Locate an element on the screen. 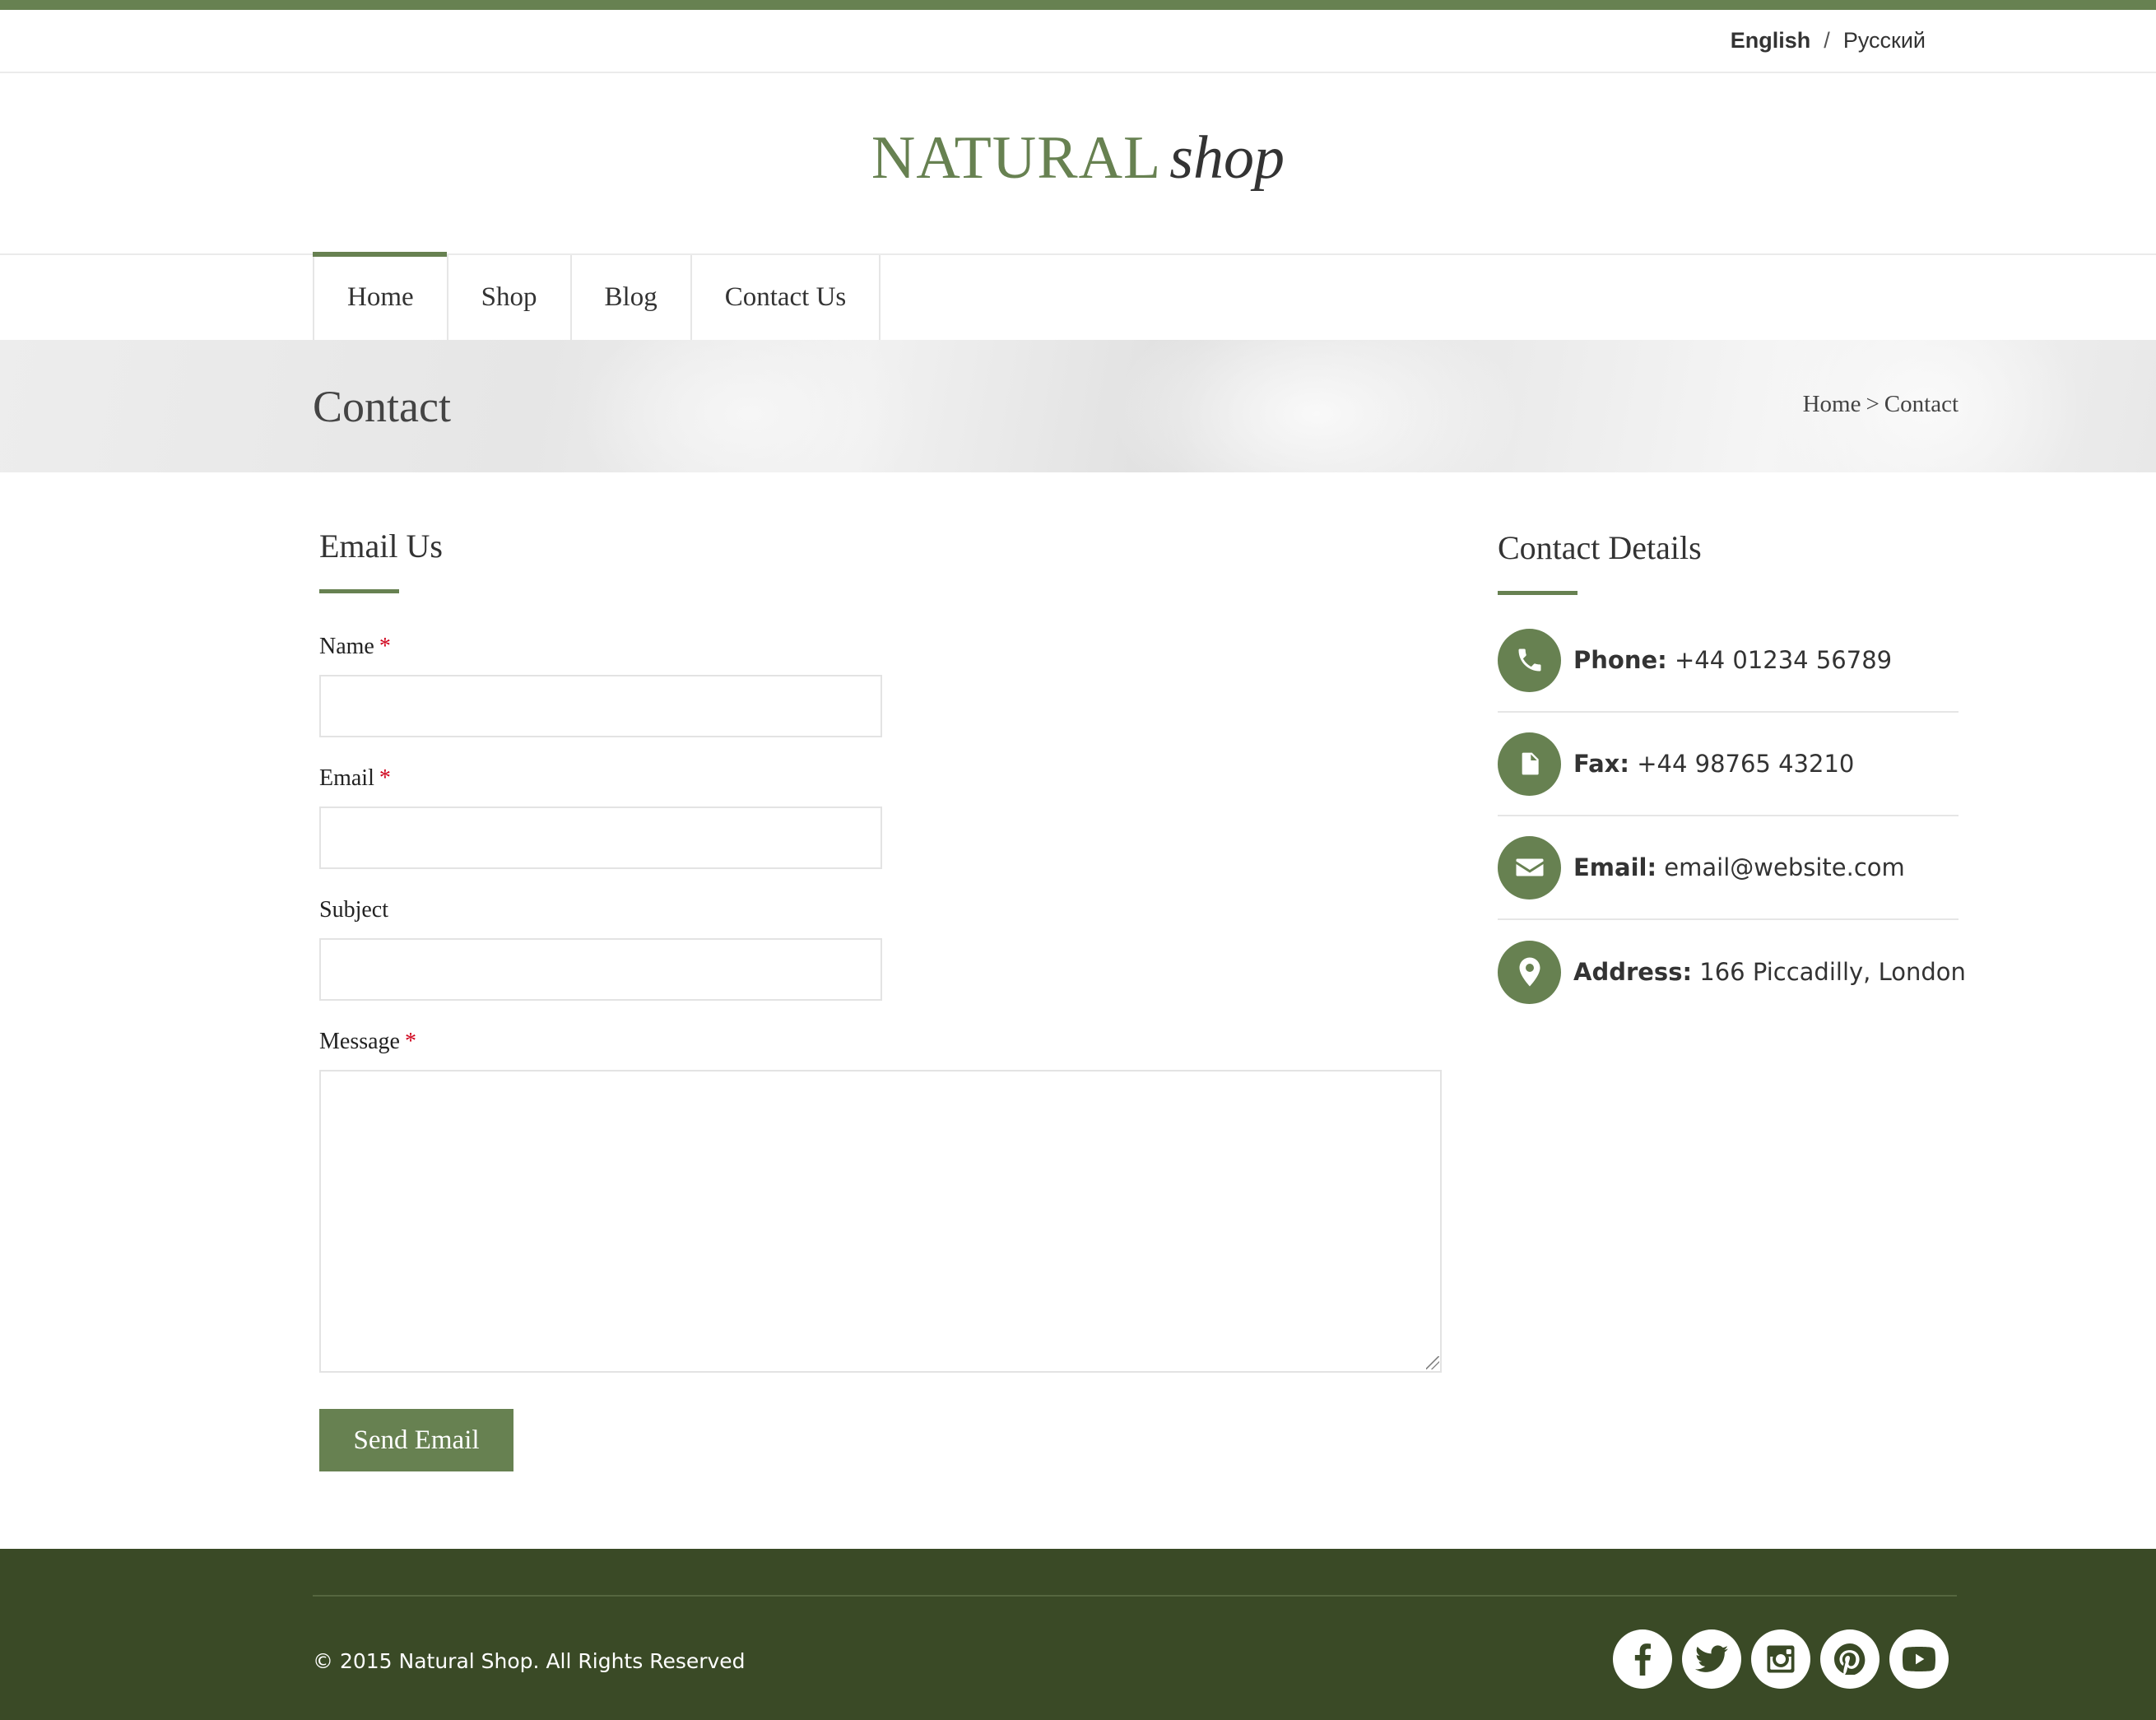 This screenshot has height=1720, width=2156. contact-phone-text: Phone: +44 01234 56789 is located at coordinates (1732, 660).